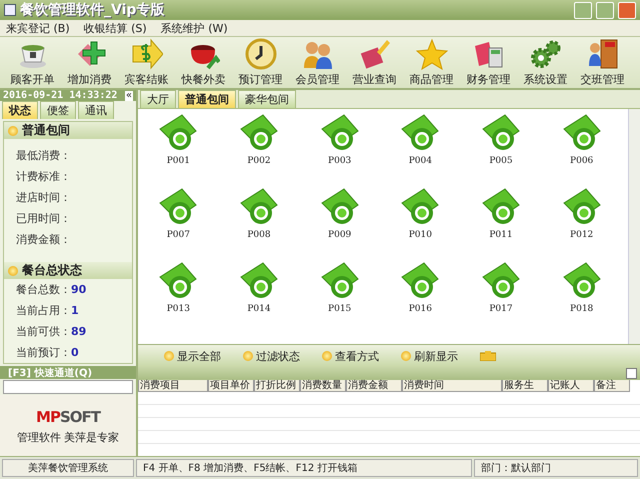  What do you see at coordinates (304, 468) in the screenshot?
I see `status-cell: F4 开单、F8 增加消费、F5结帐、F12 打开钱箱` at bounding box center [304, 468].